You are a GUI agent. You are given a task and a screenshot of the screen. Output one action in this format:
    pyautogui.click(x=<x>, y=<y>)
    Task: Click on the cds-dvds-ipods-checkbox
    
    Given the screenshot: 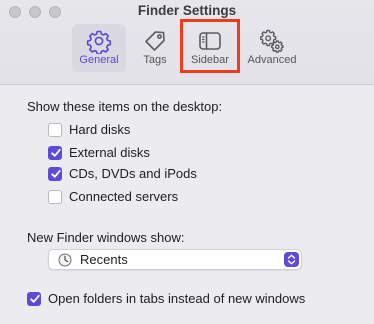 What is the action you would take?
    pyautogui.click(x=55, y=174)
    